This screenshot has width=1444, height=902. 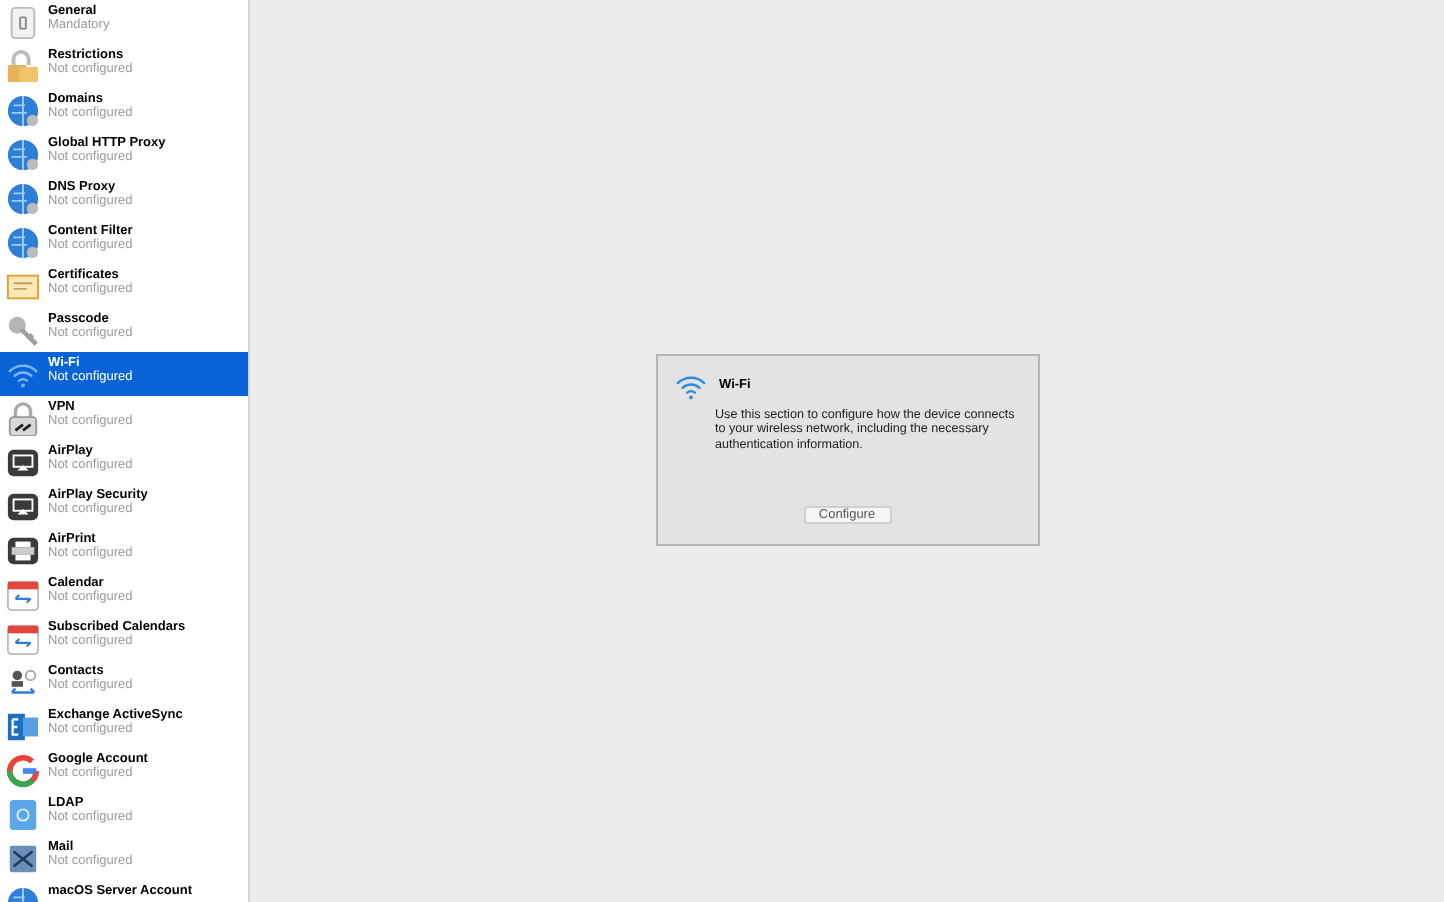 I want to click on certificate-icon, so click(x=23, y=286).